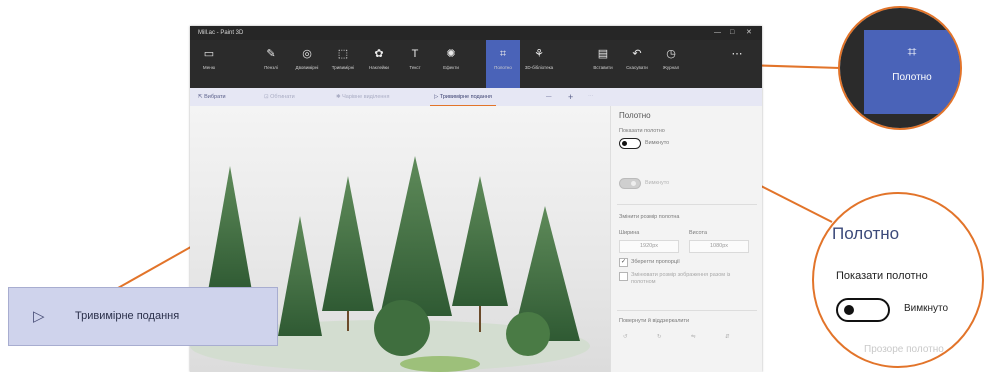 This screenshot has height=372, width=986. Describe the element at coordinates (654, 321) in the screenshot. I see `rotate-label: Повернути й віддзеркалити` at that location.